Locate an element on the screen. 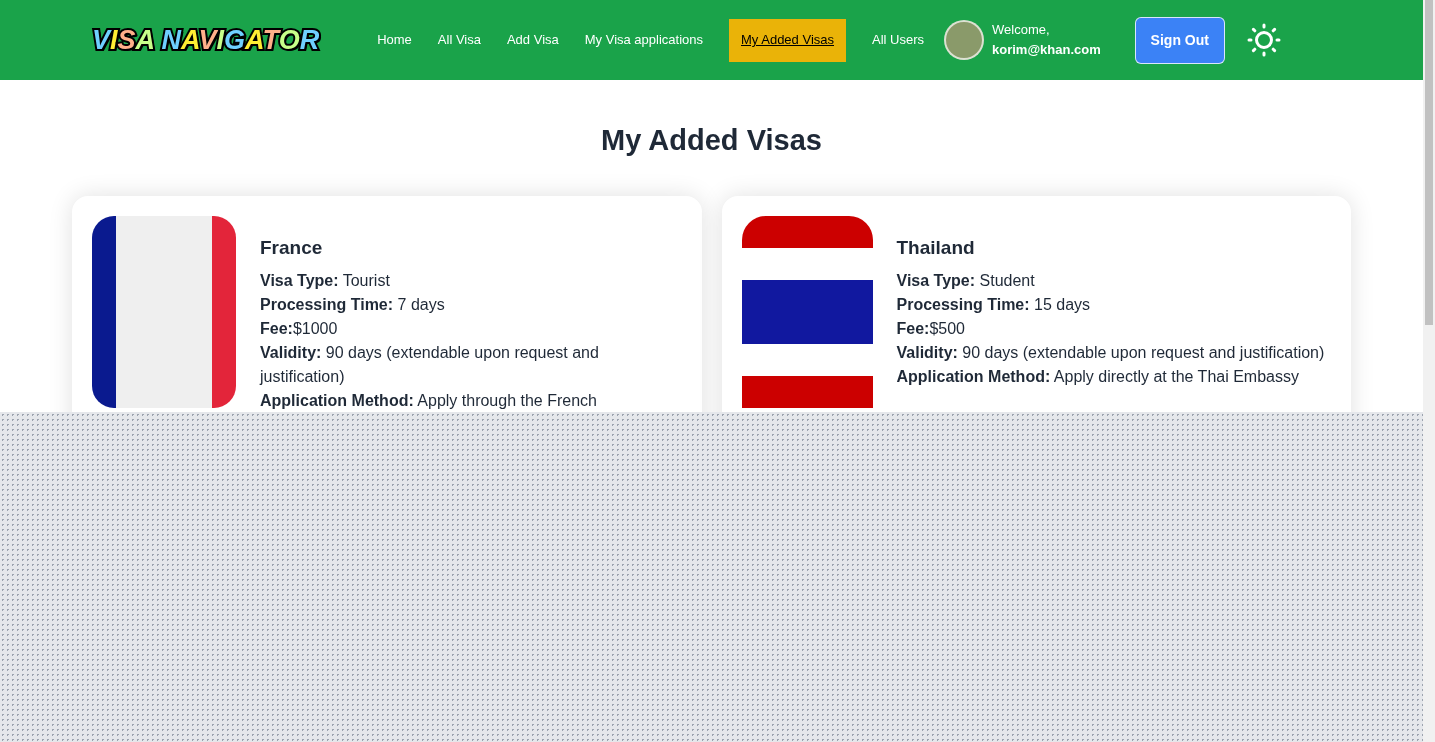  visa-detail: Processing Time: 7 days is located at coordinates (353, 304).